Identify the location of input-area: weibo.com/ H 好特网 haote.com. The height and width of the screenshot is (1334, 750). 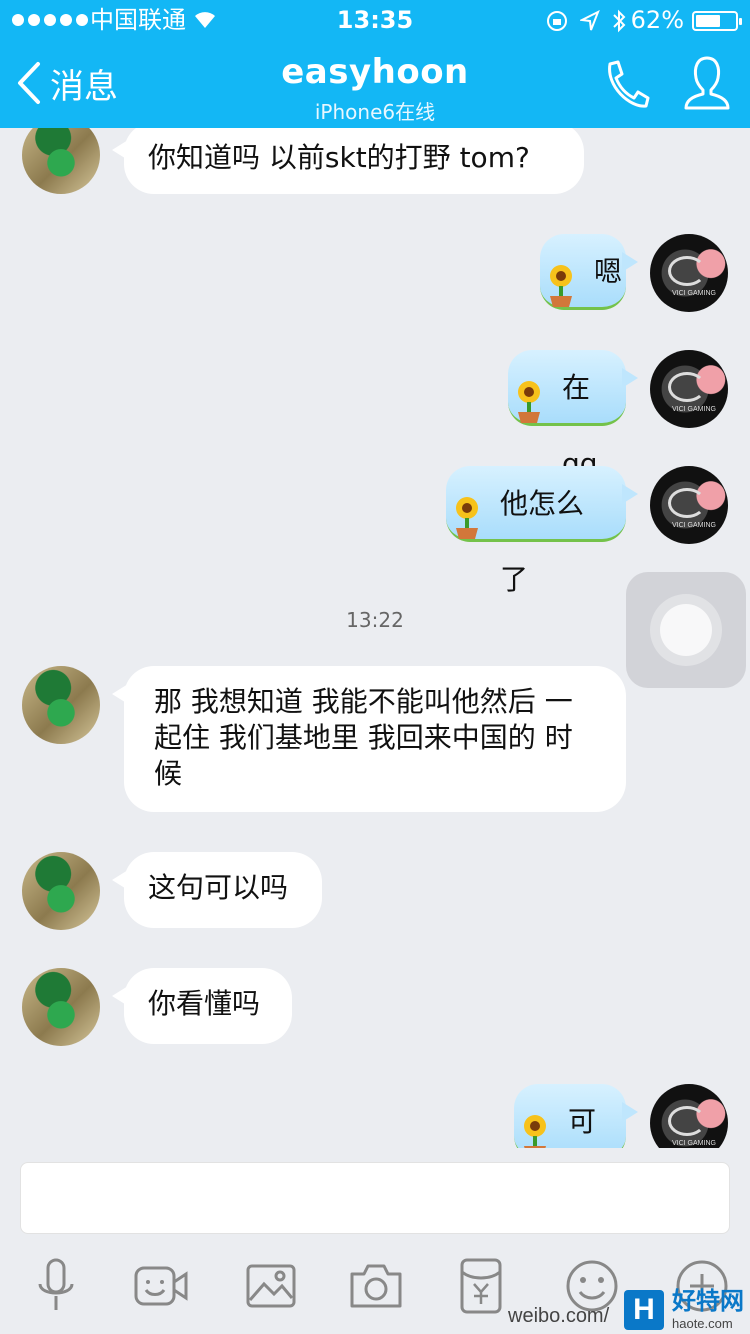
(375, 1241).